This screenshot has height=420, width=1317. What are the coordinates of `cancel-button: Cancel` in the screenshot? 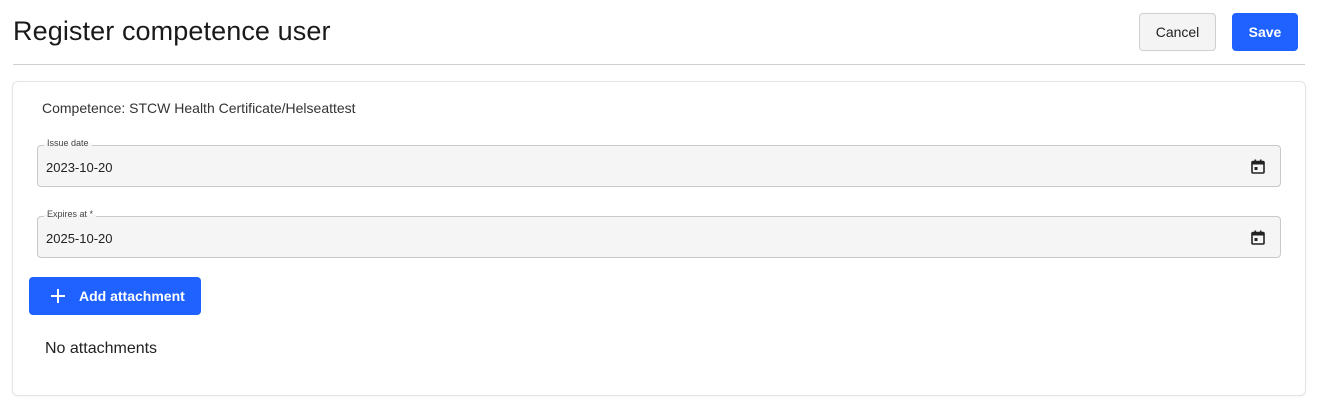 It's located at (1177, 32).